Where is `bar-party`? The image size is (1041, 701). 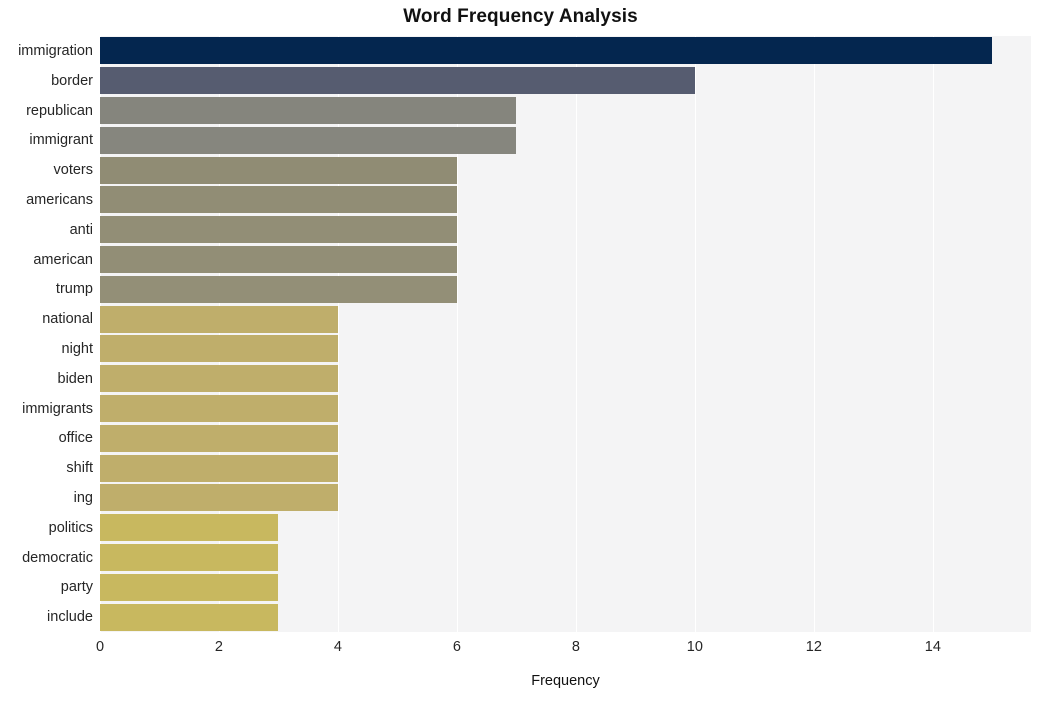
bar-party is located at coordinates (189, 587).